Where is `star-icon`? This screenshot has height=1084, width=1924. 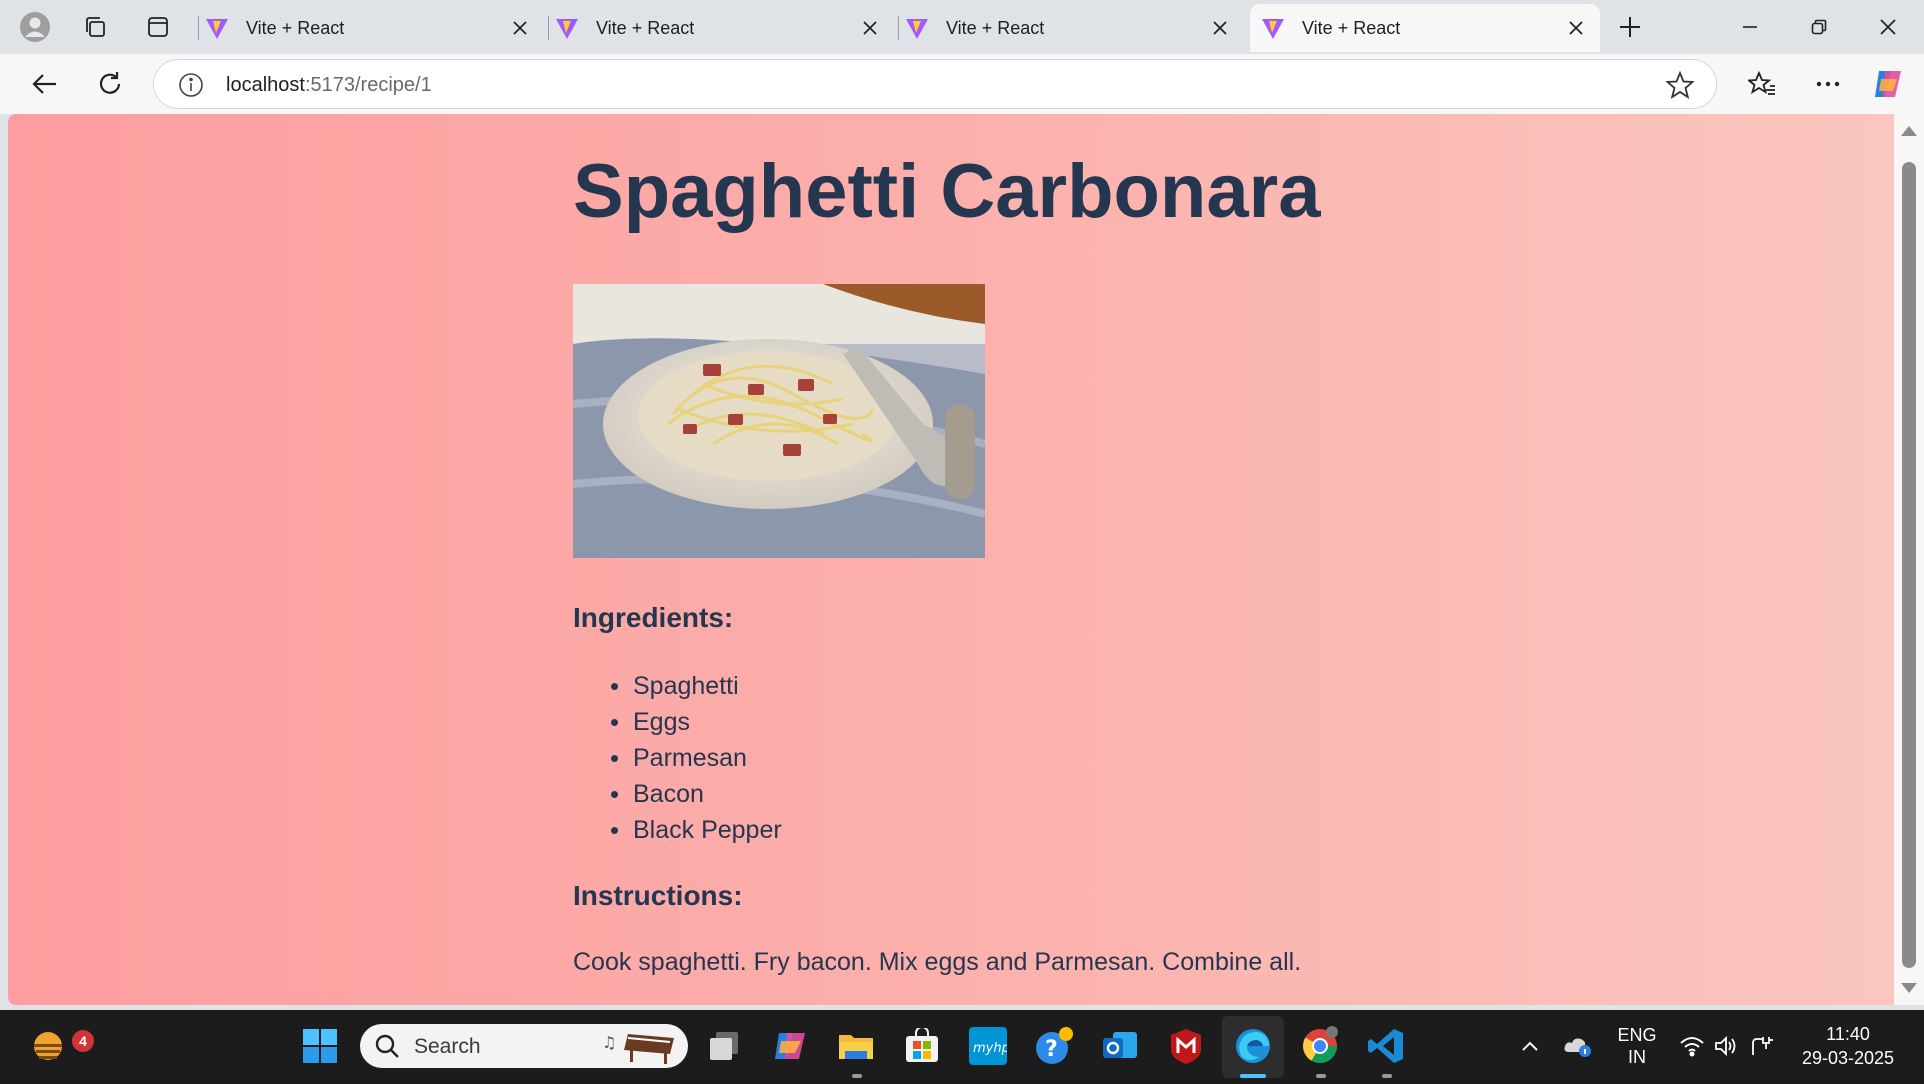 star-icon is located at coordinates (1680, 85).